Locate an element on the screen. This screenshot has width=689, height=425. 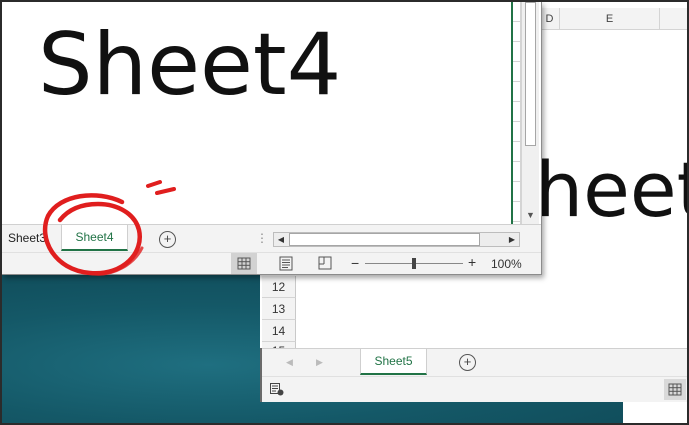
row-gridlines is located at coordinates (517, 113).